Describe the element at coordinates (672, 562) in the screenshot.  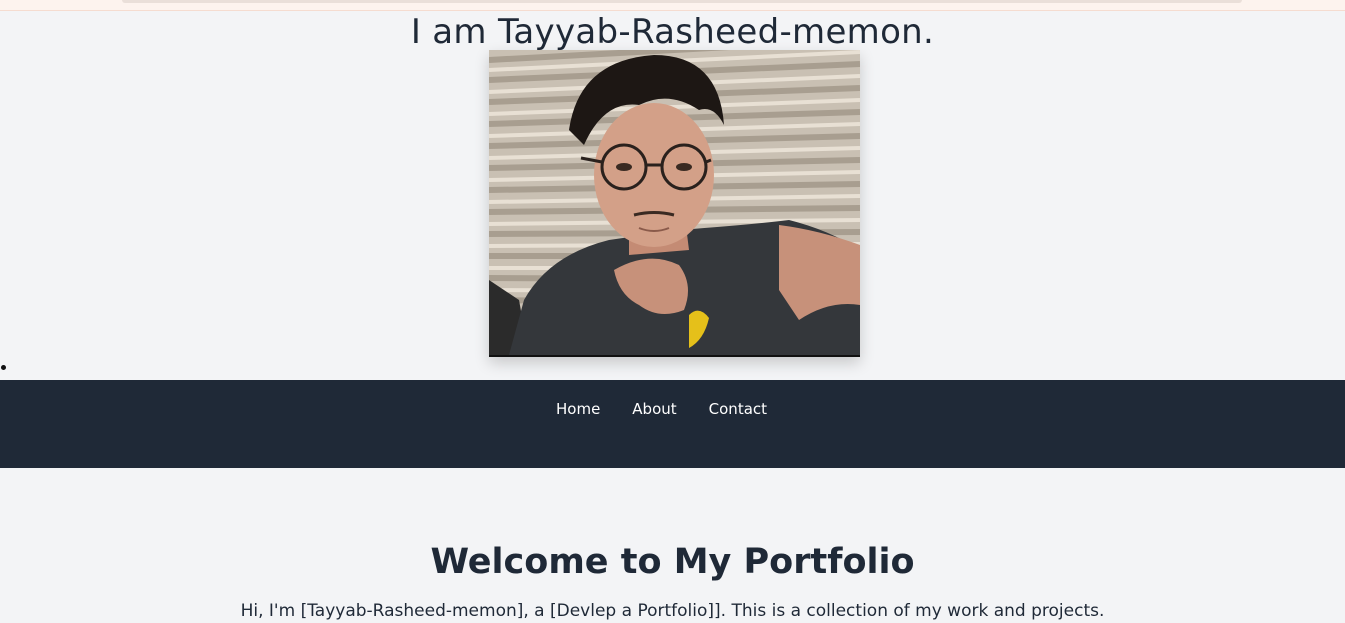
I see `welcome-heading: Welcome to My Portfolio` at that location.